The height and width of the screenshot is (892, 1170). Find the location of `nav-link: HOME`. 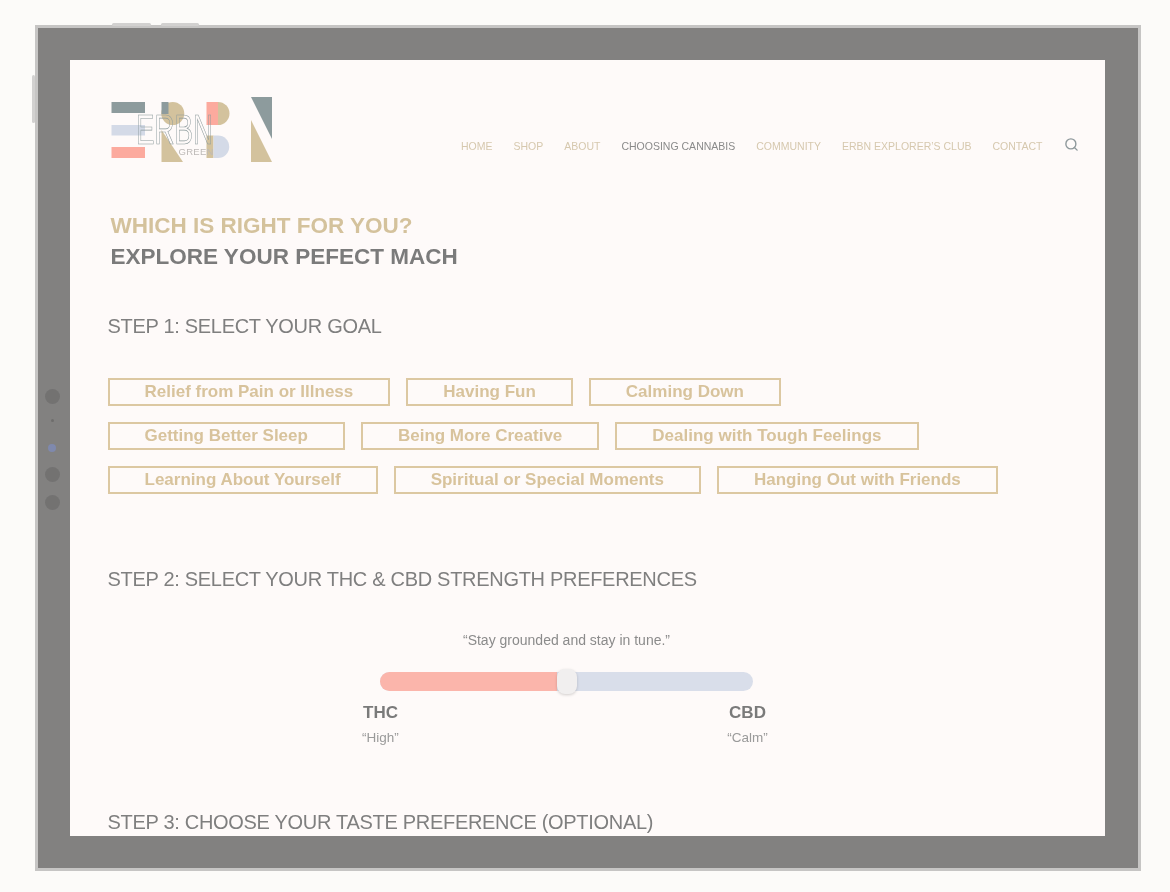

nav-link: HOME is located at coordinates (477, 146).